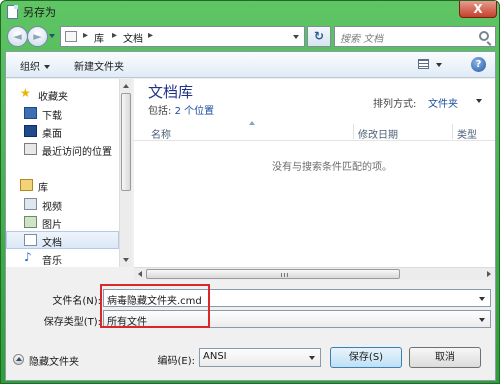  Describe the element at coordinates (160, 111) in the screenshot. I see `includes-label: 包括:` at that location.